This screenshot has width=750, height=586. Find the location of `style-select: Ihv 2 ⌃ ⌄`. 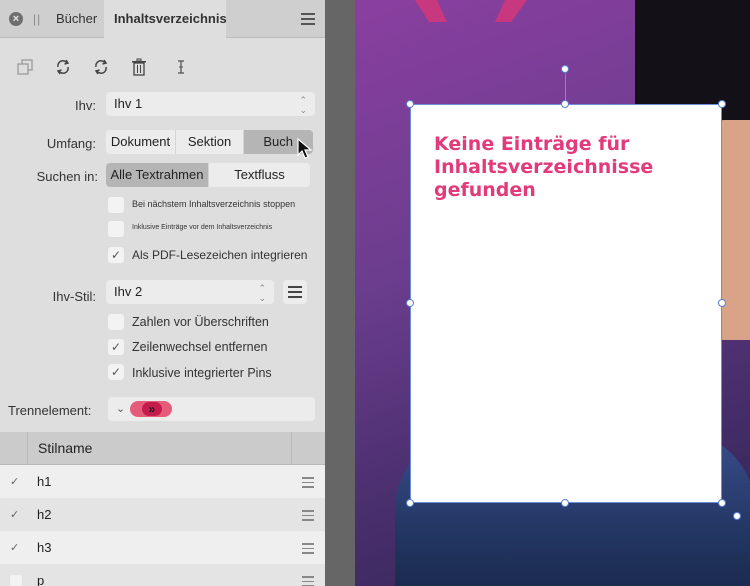

style-select: Ihv 2 ⌃ ⌄ is located at coordinates (190, 292).